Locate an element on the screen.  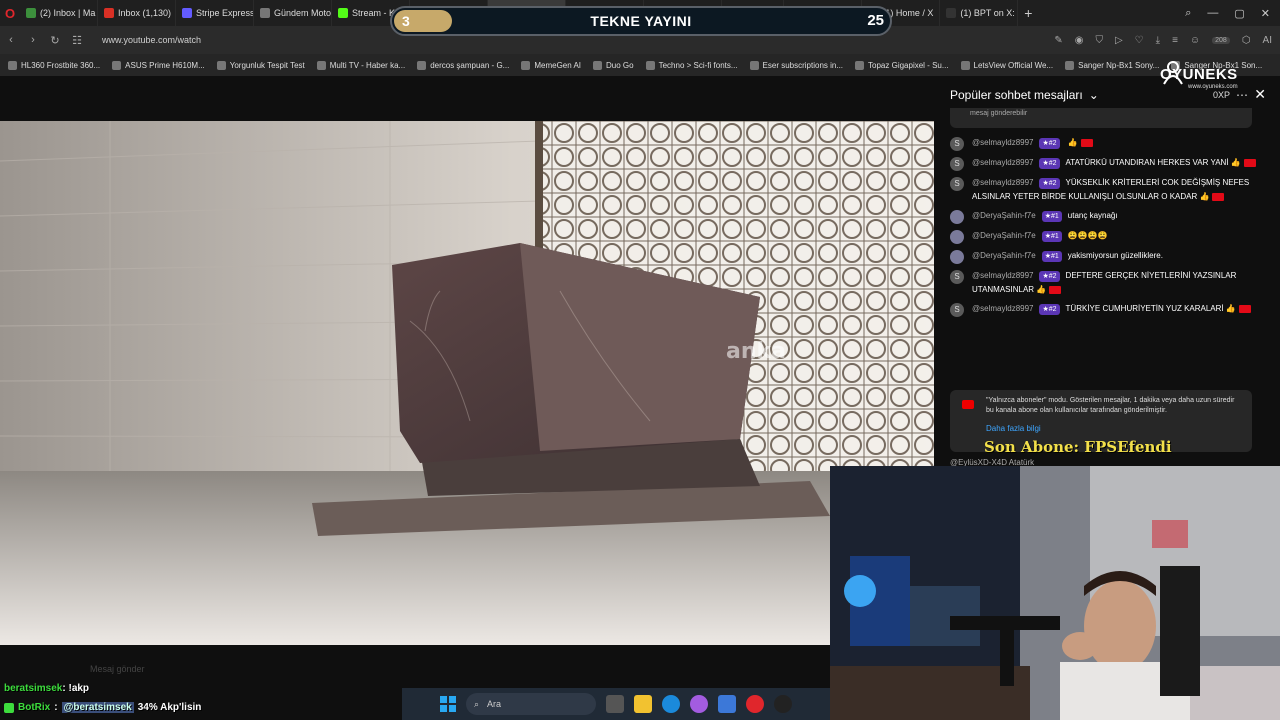
bookmark-label: MemeGen AI is located at coordinates (558, 65).